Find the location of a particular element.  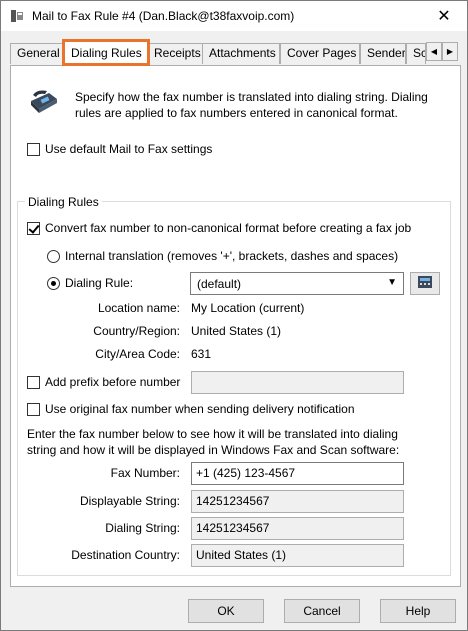

country-region-value: United States (1) is located at coordinates (236, 331).